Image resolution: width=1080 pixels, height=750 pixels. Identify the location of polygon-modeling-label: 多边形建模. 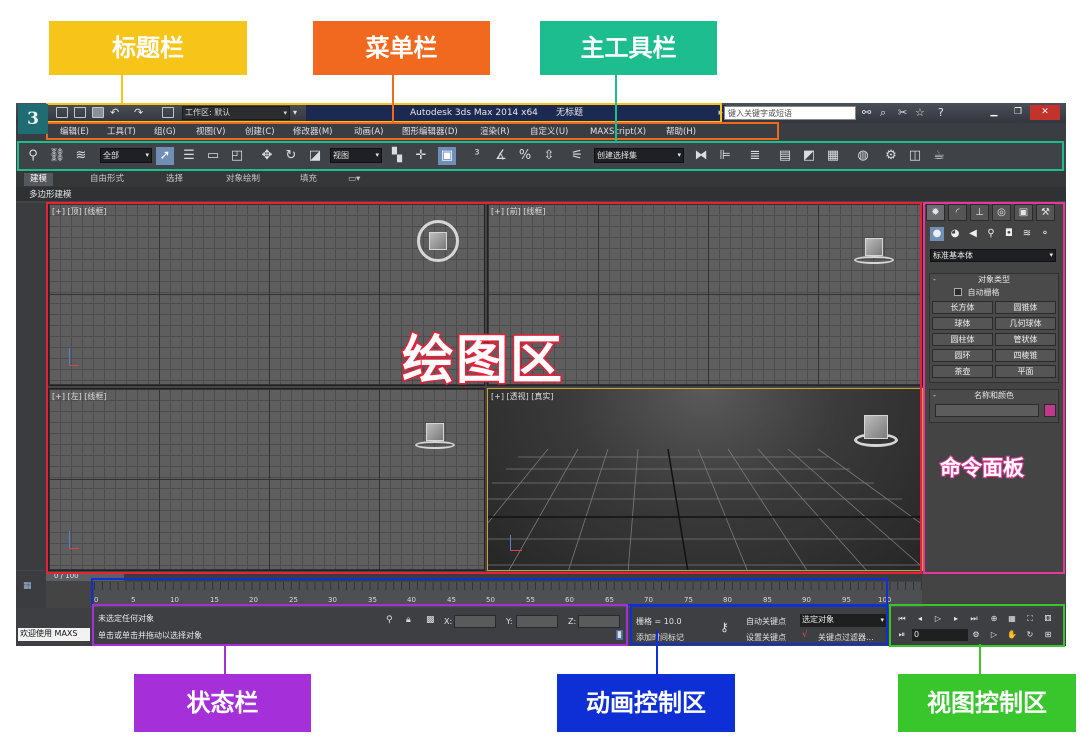
(50, 194).